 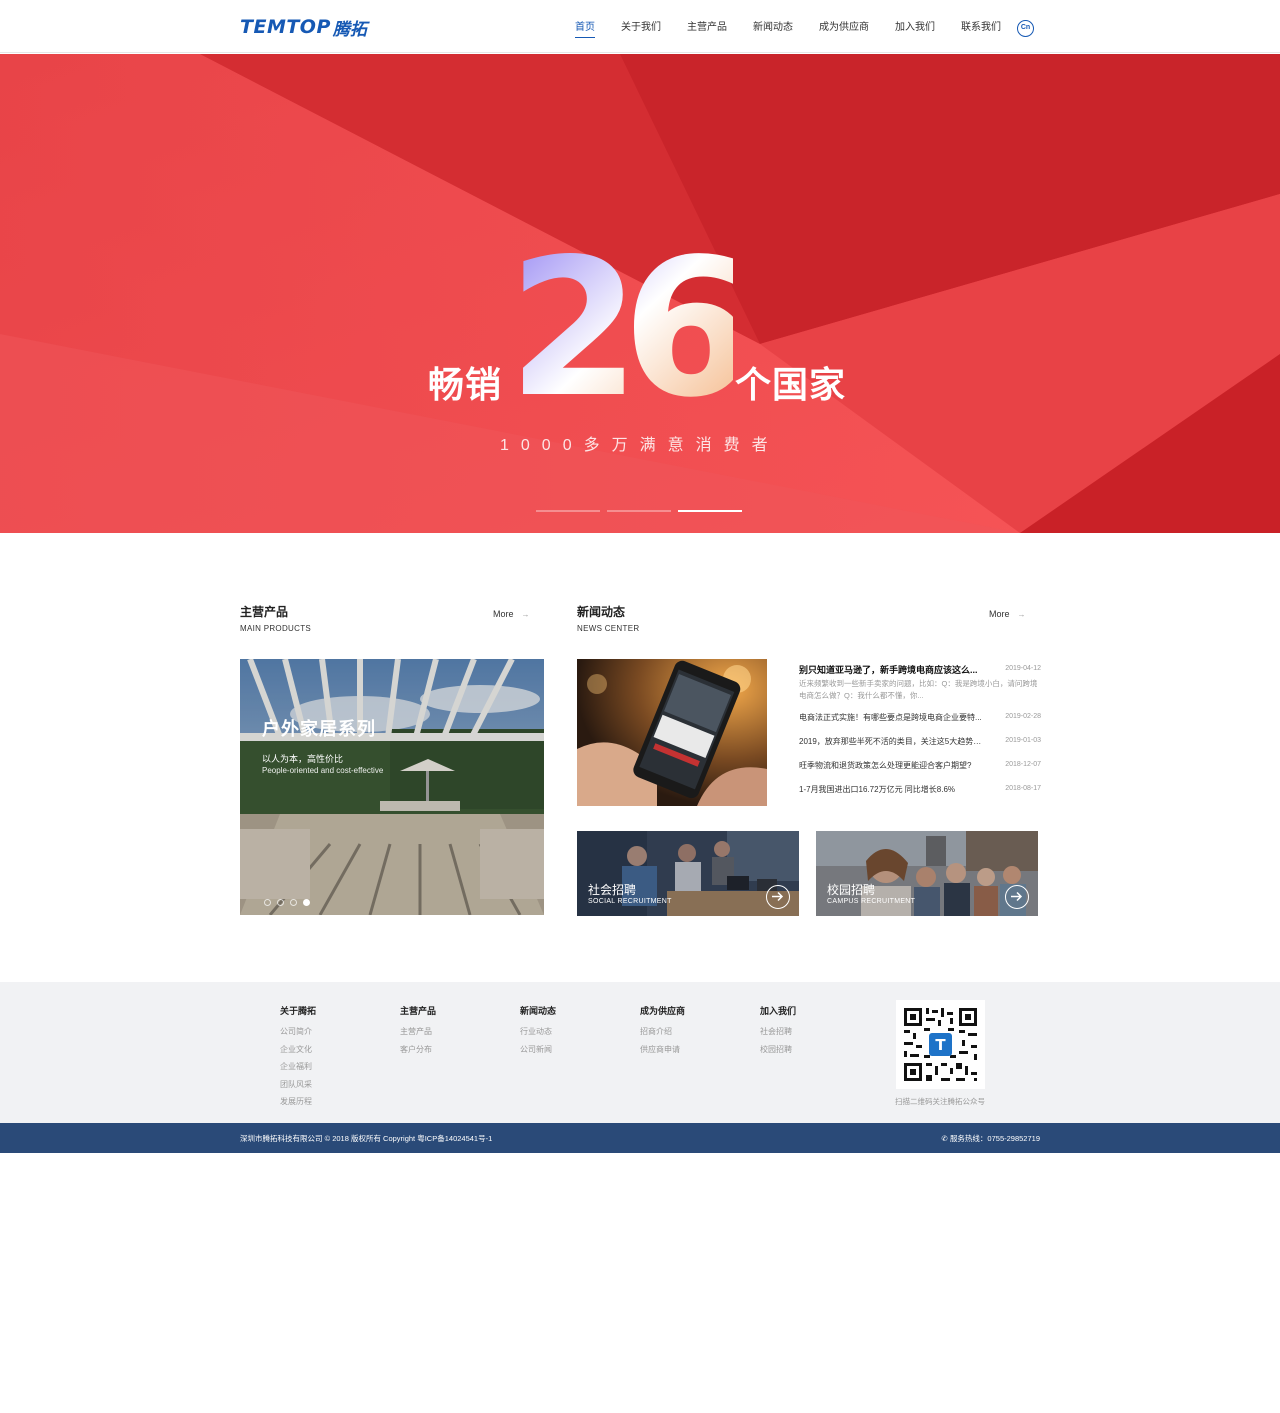 I want to click on footer-column-news: 新闻动态 行业动态 公司新闻, so click(x=538, y=1031).